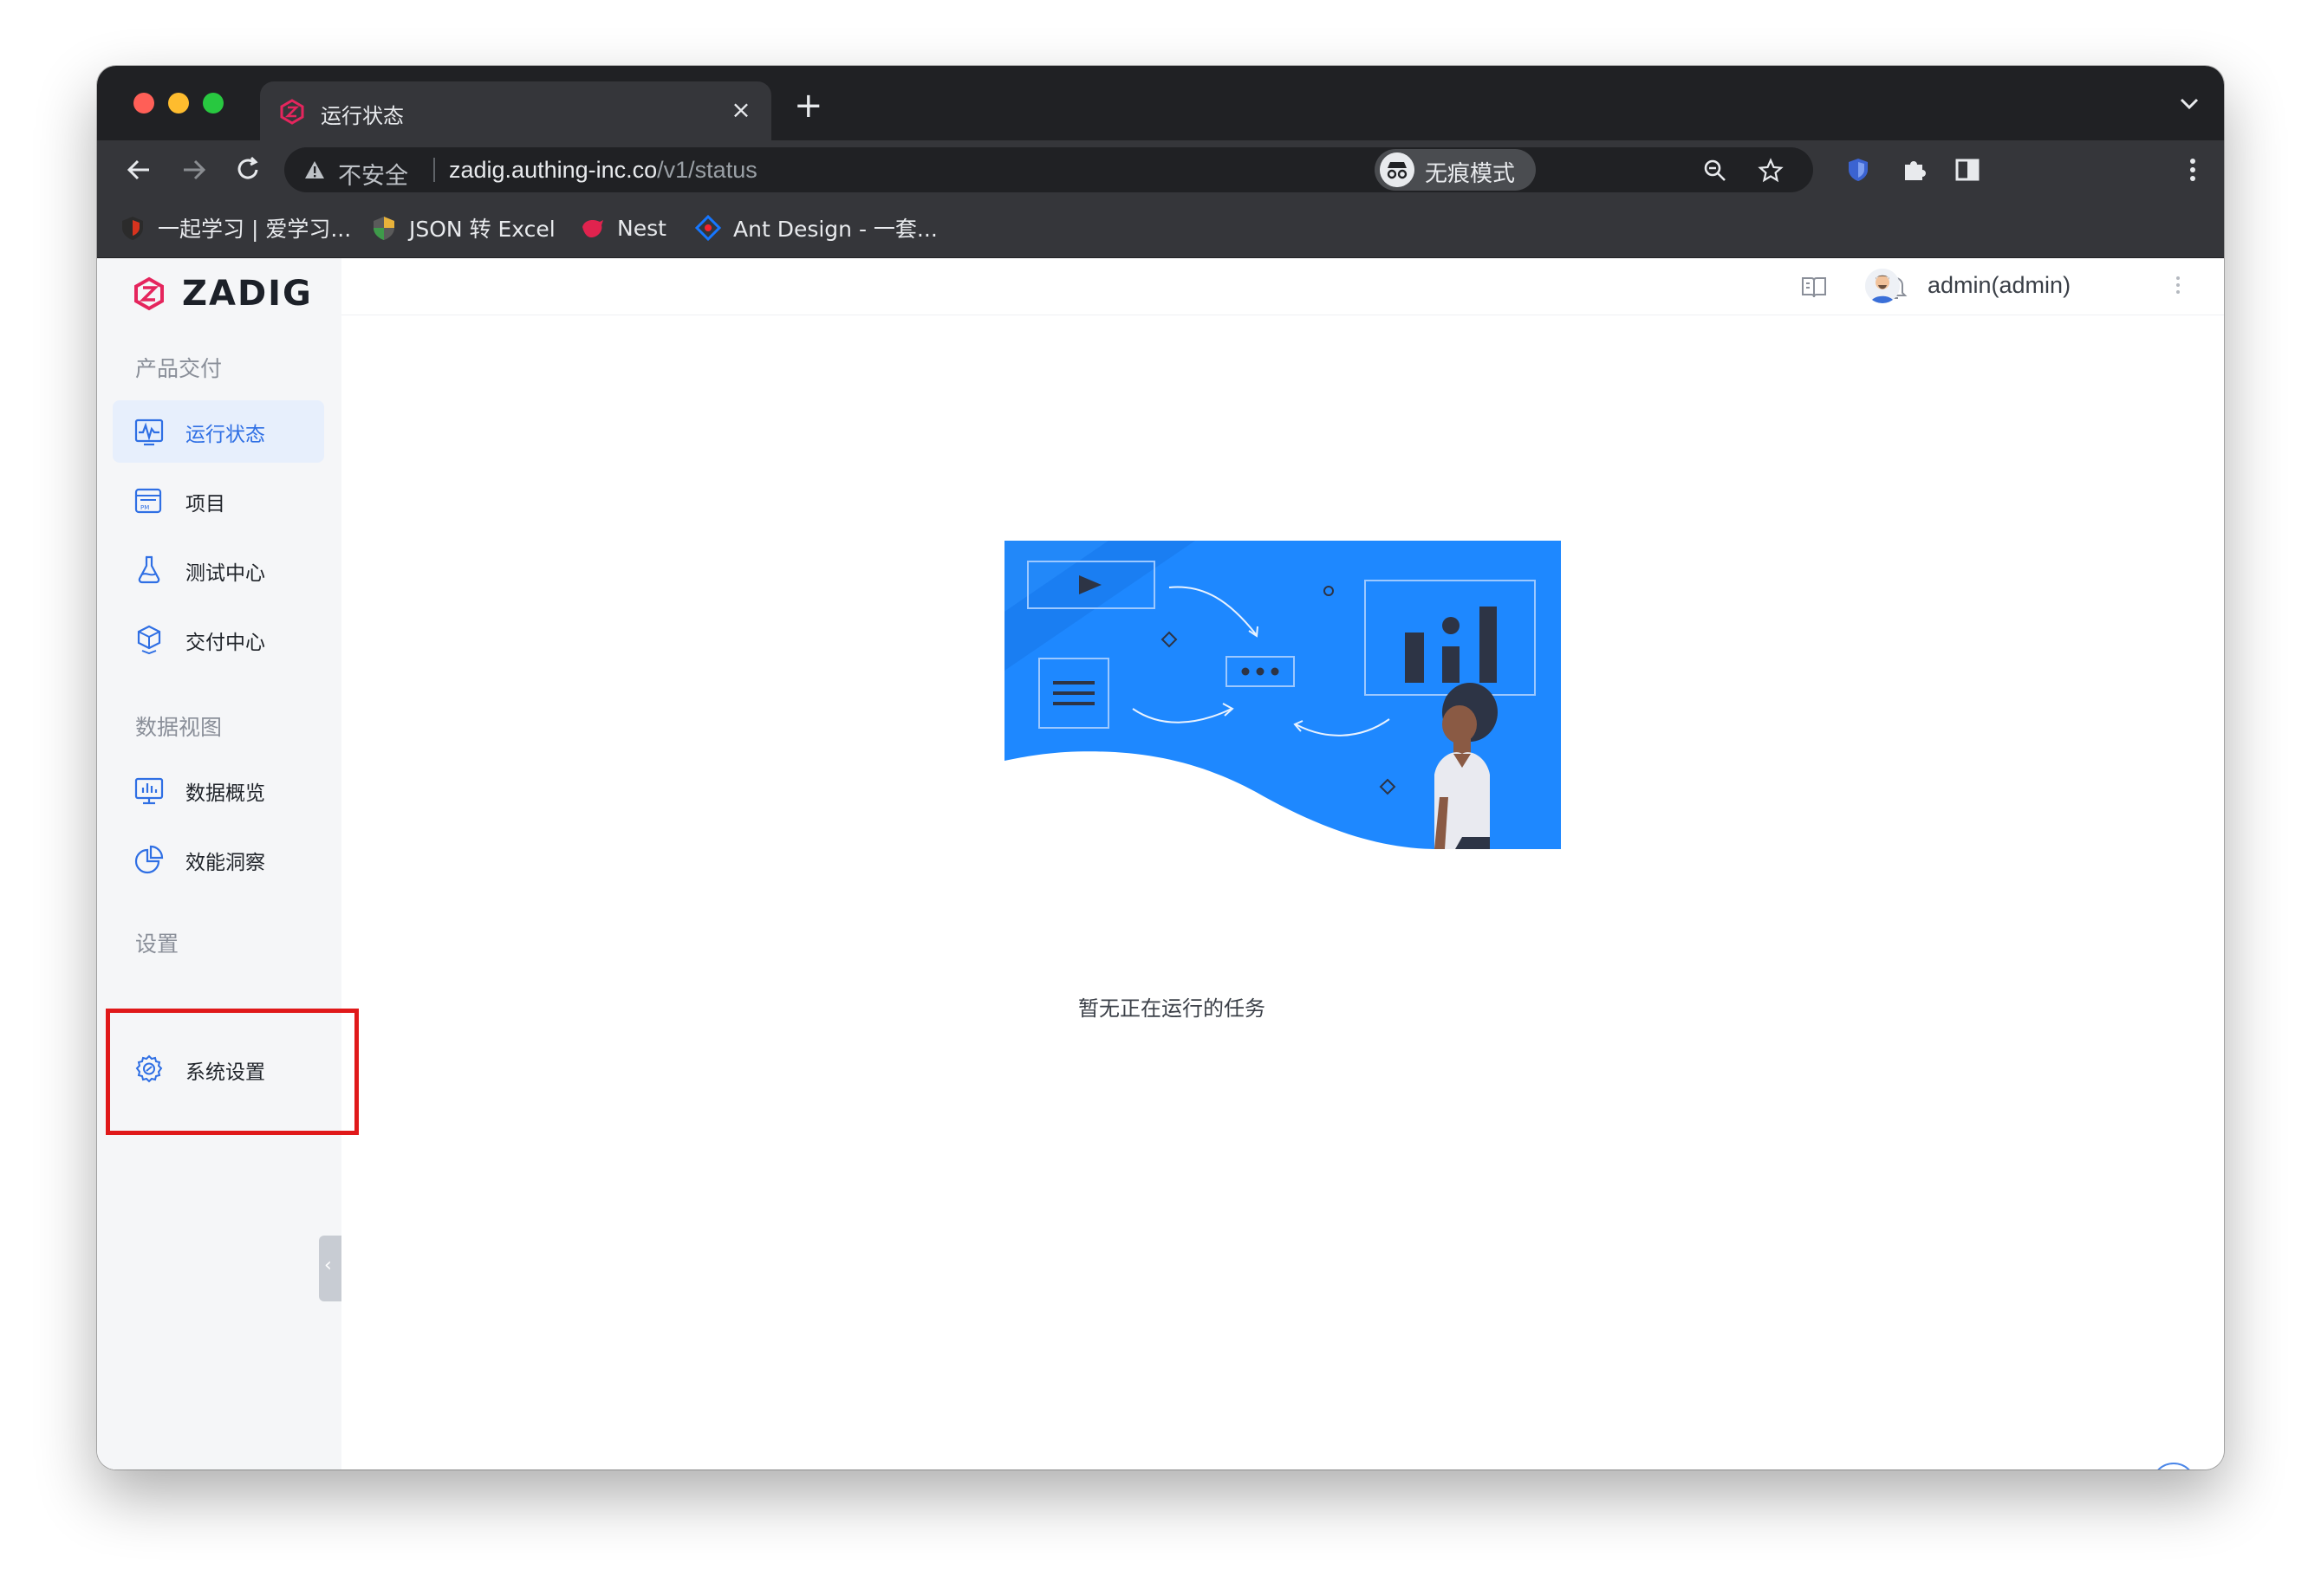  I want to click on bookmark-item: Nest, so click(622, 228).